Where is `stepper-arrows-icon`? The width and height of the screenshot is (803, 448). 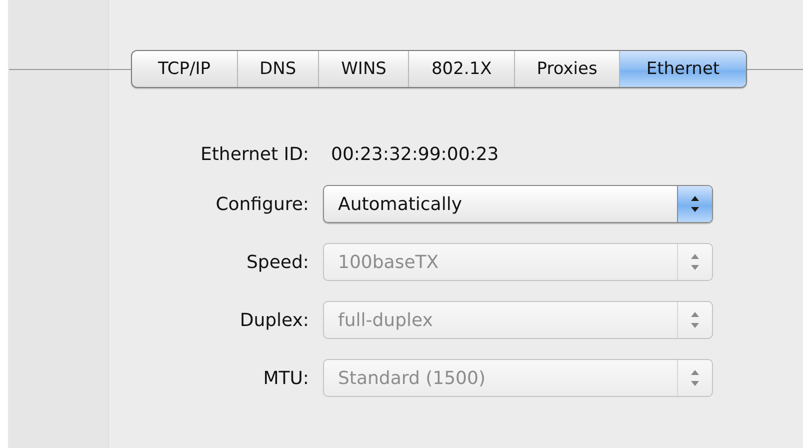 stepper-arrows-icon is located at coordinates (694, 204).